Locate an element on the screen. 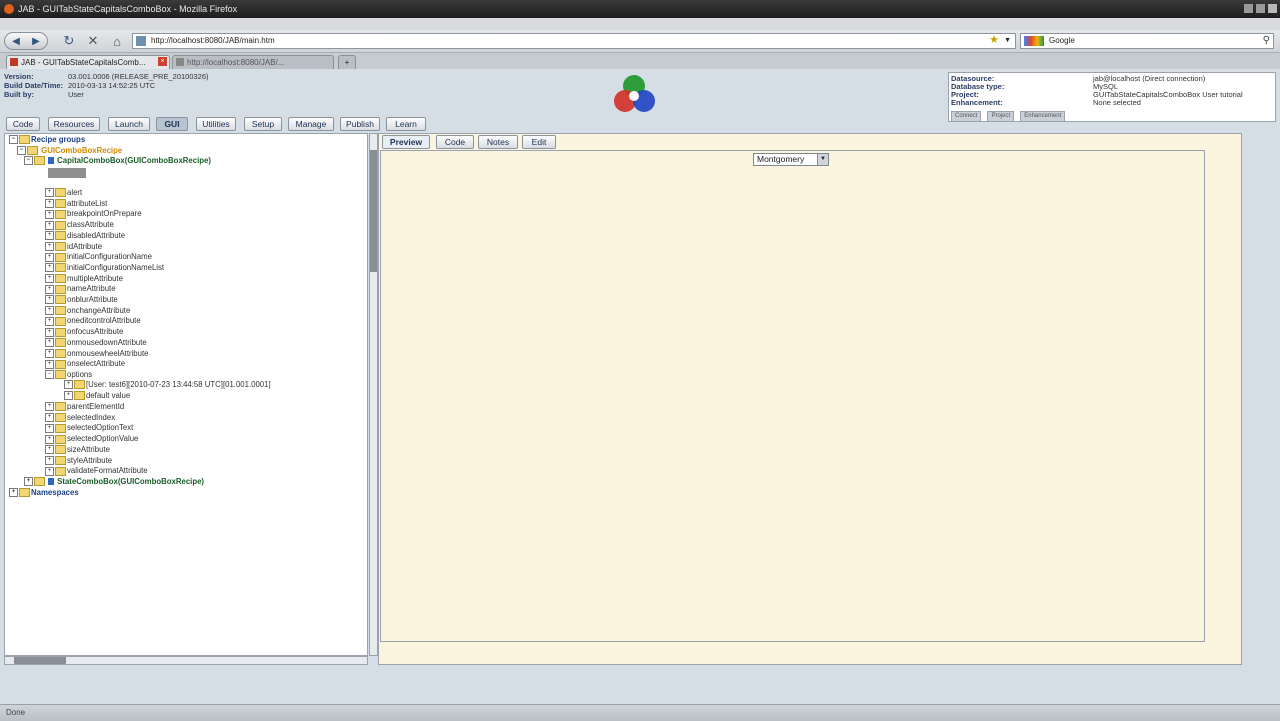 The width and height of the screenshot is (1280, 721). close-window-icon is located at coordinates (1272, 8).